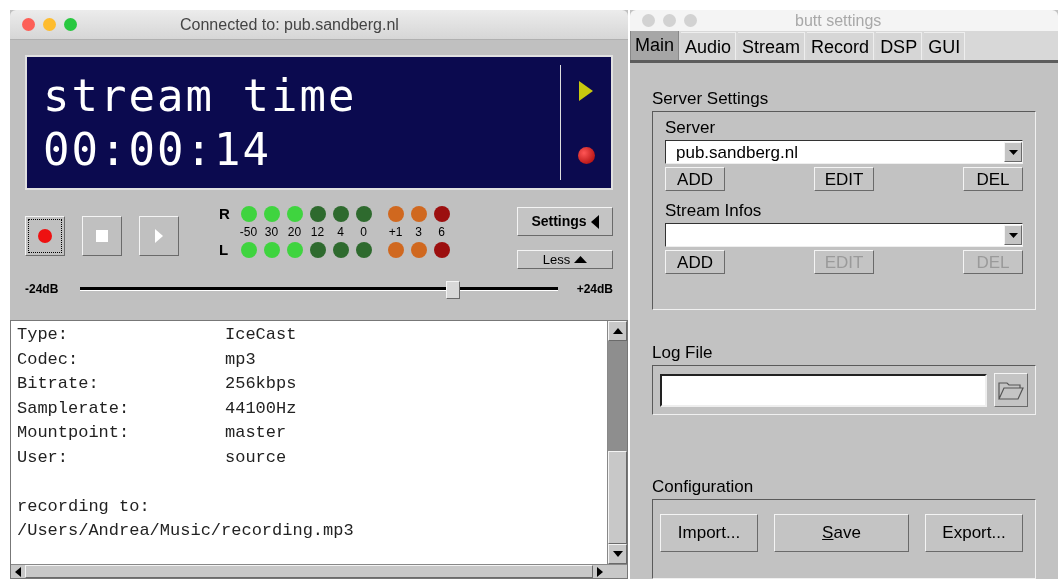 This screenshot has height=579, width=1058. What do you see at coordinates (18, 571) in the screenshot?
I see `scroll-left-icon` at bounding box center [18, 571].